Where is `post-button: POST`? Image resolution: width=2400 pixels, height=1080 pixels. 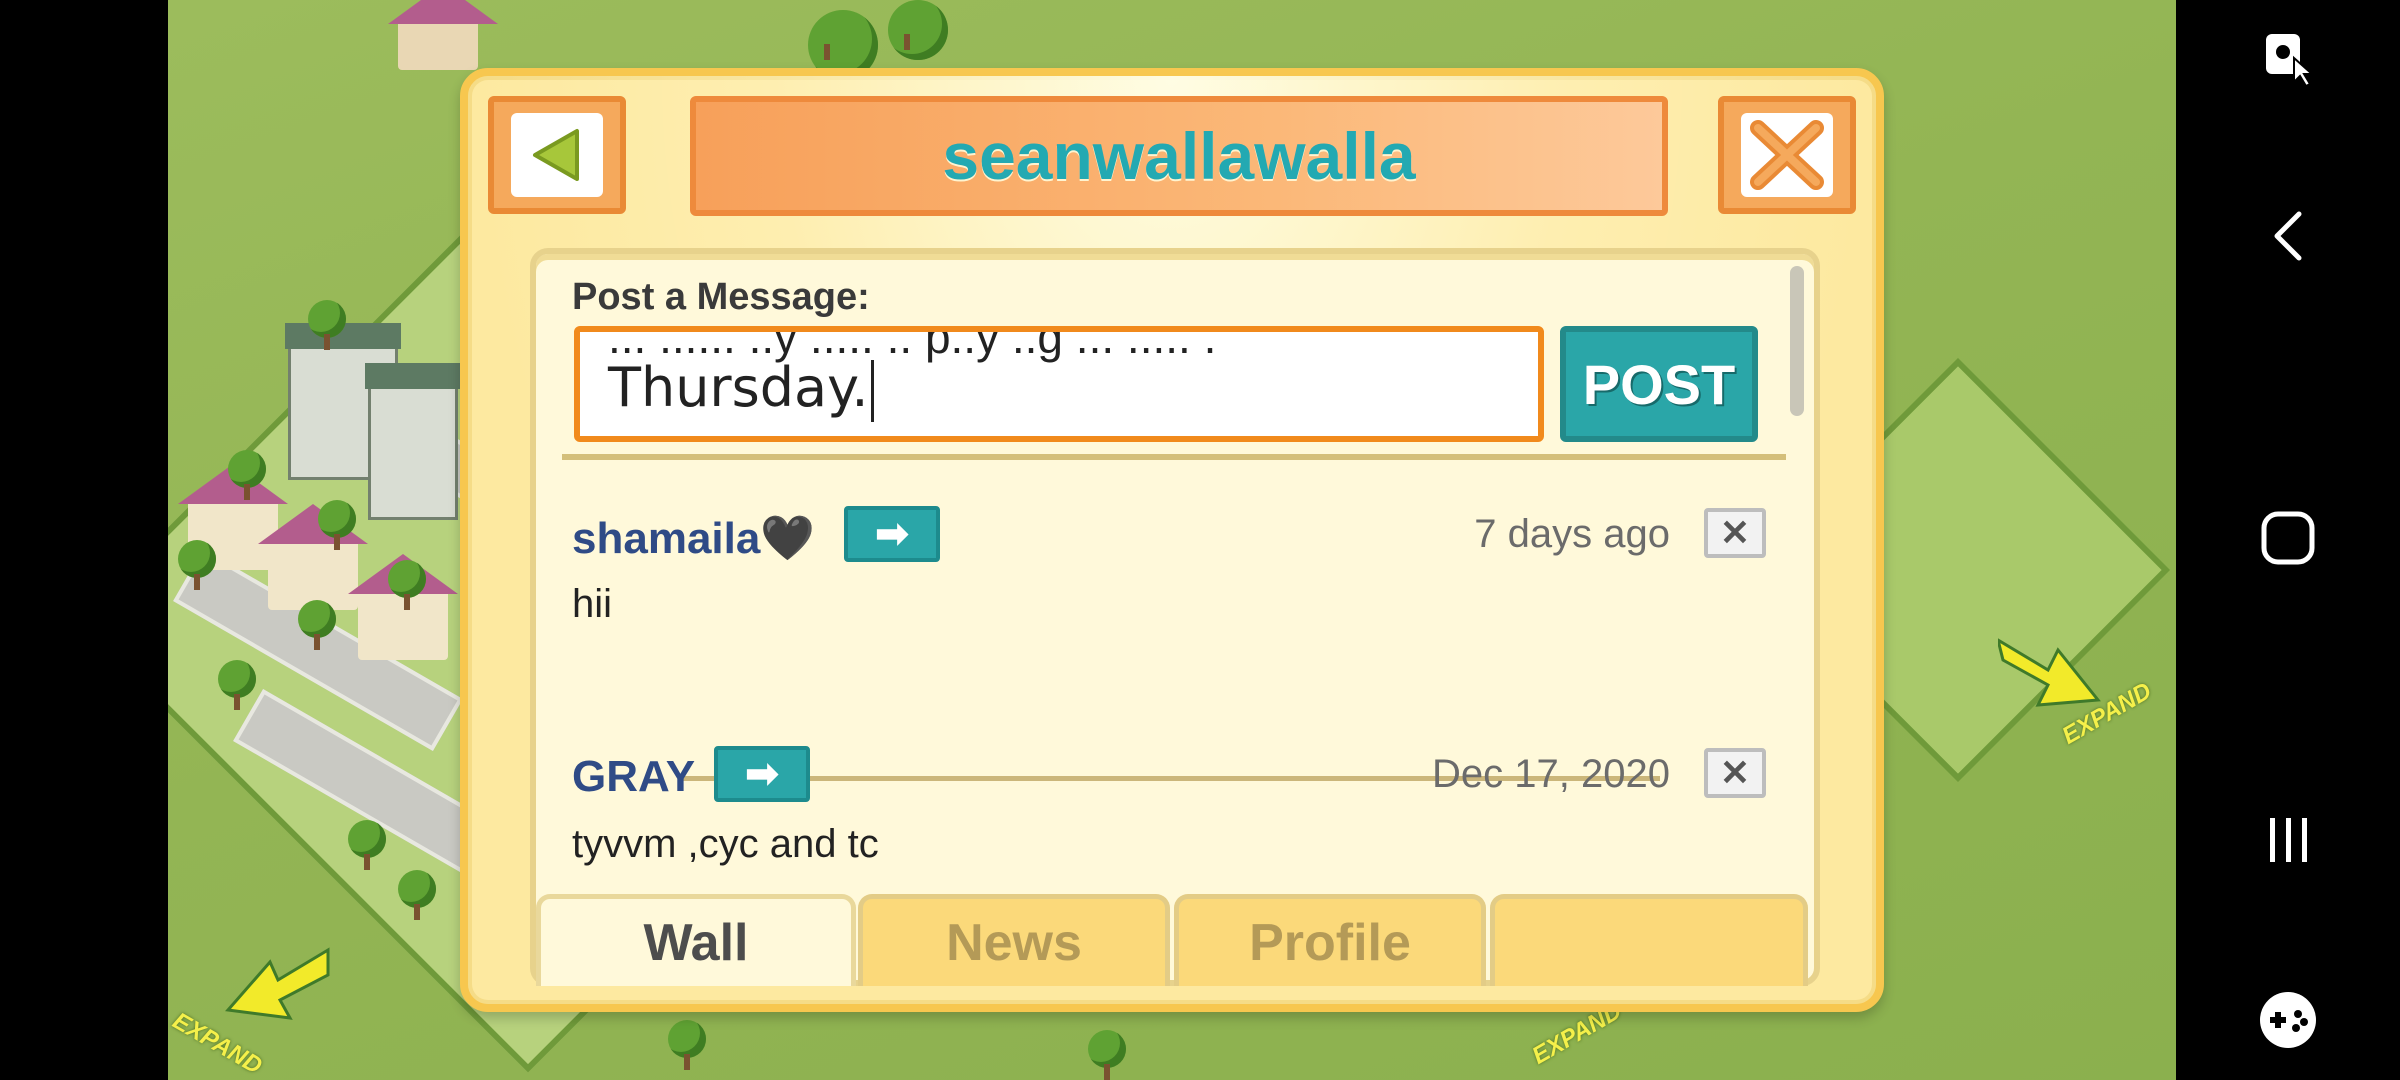
post-button: POST is located at coordinates (1659, 384).